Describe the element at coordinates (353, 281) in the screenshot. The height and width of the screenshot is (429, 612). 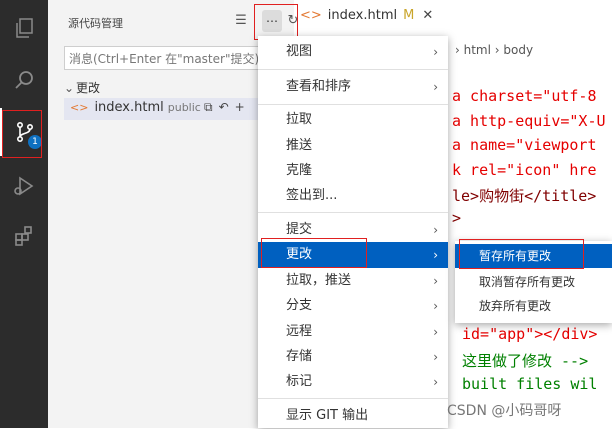
I see `menu-item-pull-push: 拉取，推送 ›` at that location.